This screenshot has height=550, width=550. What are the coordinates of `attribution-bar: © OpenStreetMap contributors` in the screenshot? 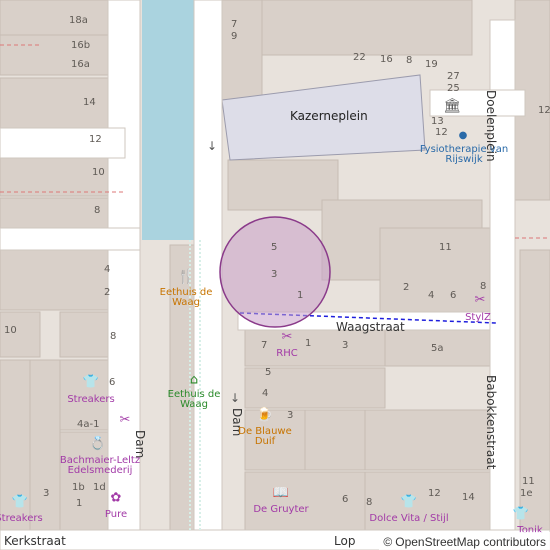 It's located at (464, 541).